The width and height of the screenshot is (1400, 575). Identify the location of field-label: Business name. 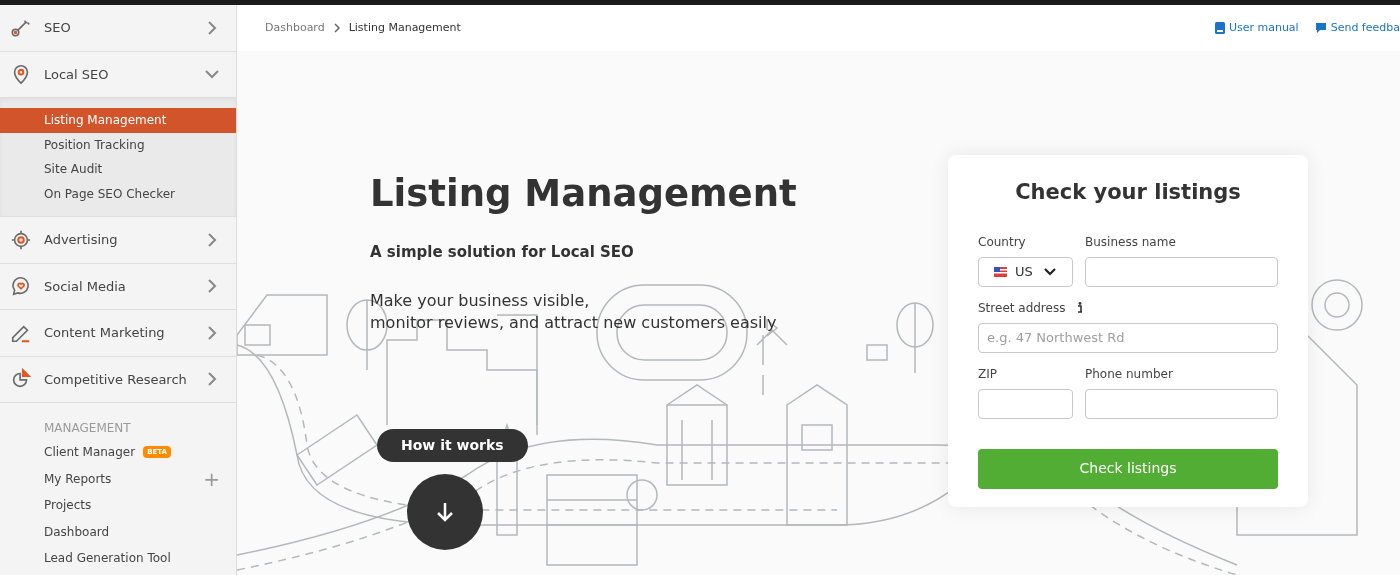
(1131, 242).